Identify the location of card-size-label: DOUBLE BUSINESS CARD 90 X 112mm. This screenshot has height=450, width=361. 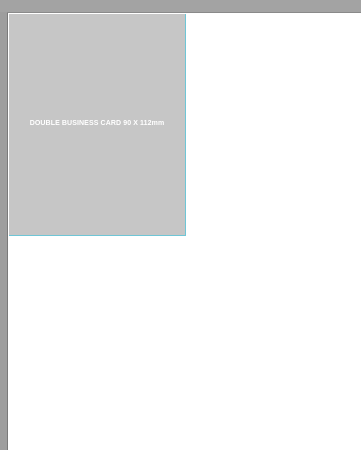
(97, 123).